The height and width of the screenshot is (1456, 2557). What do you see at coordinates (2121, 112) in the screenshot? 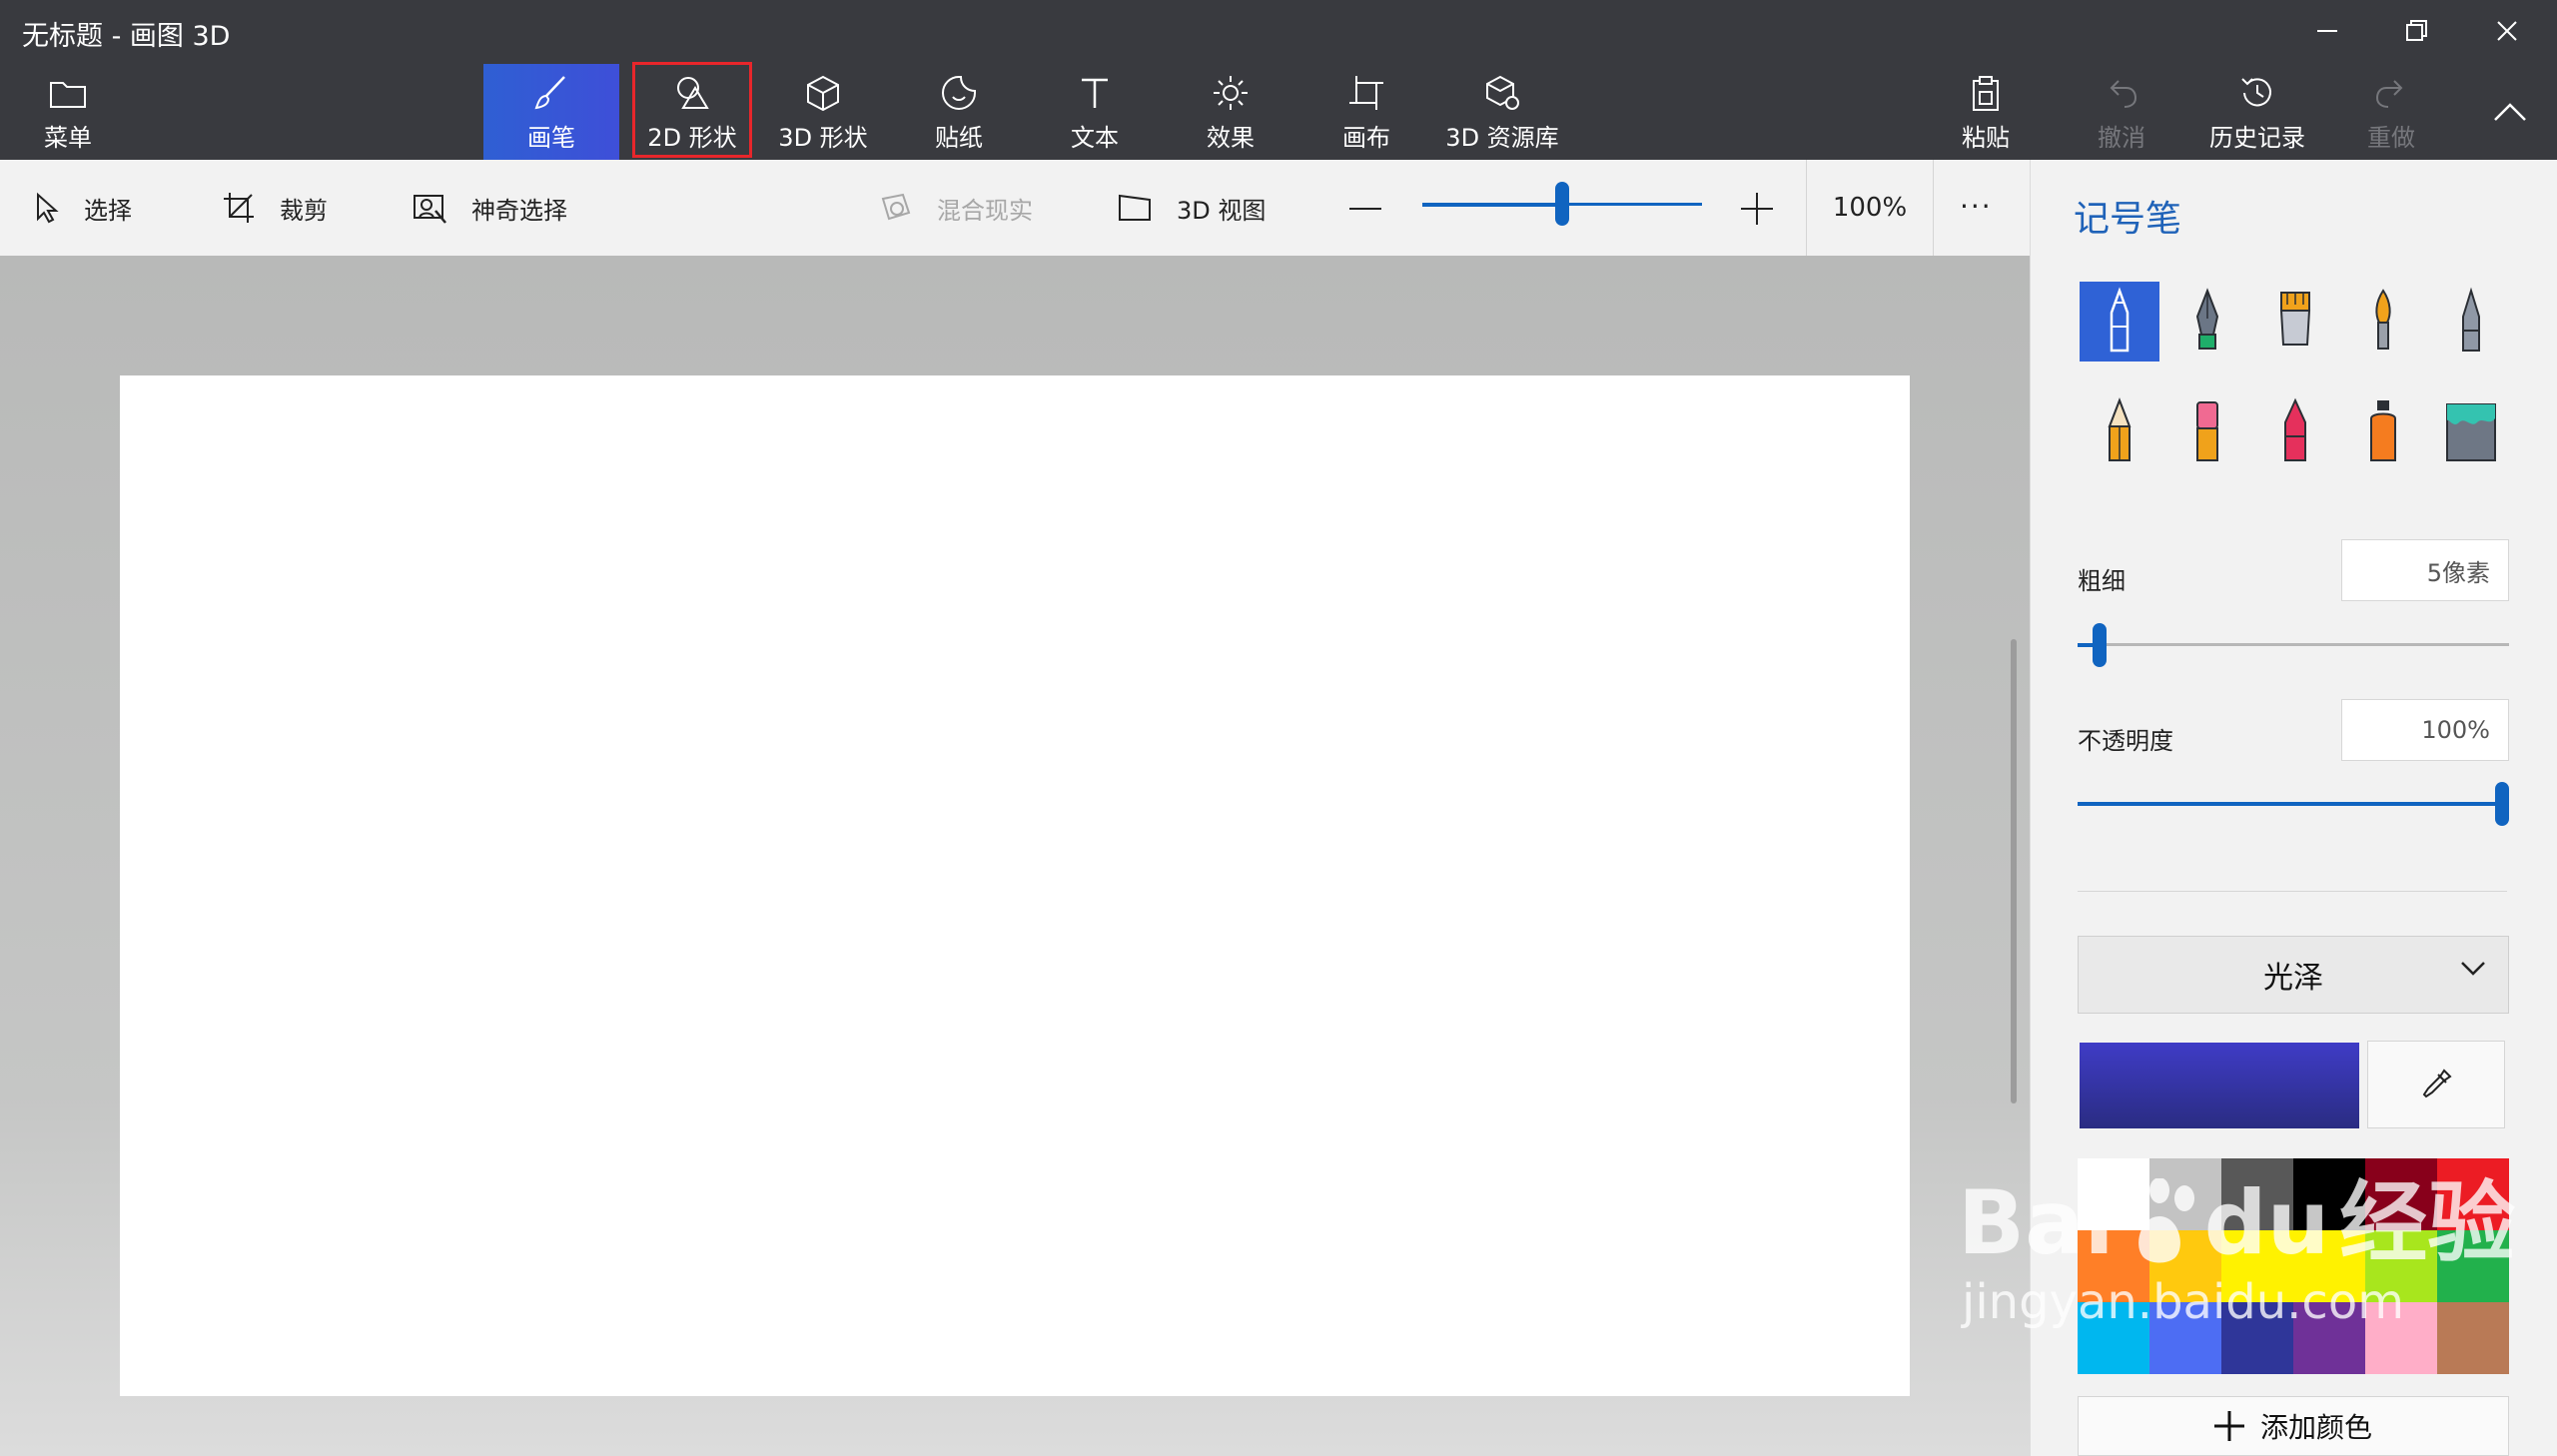
I see `undo-button: 撤消` at bounding box center [2121, 112].